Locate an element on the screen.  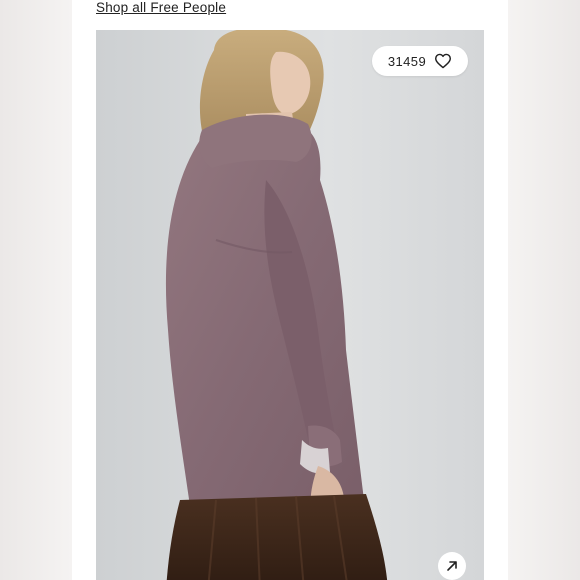
like-count: 31459 is located at coordinates (407, 61).